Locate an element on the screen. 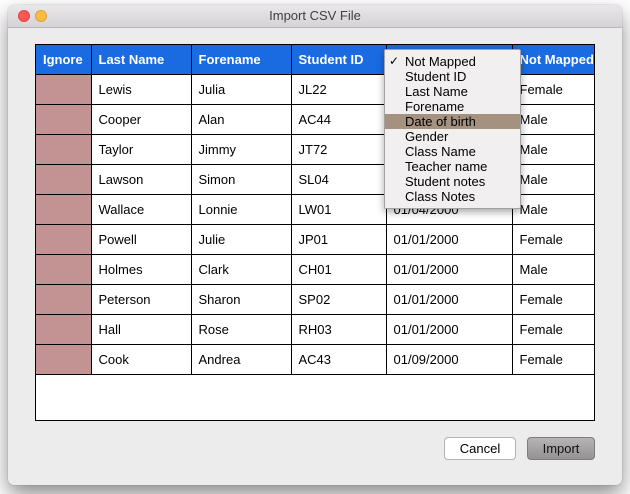 The height and width of the screenshot is (494, 630). cell-student-id: JP01 is located at coordinates (339, 239).